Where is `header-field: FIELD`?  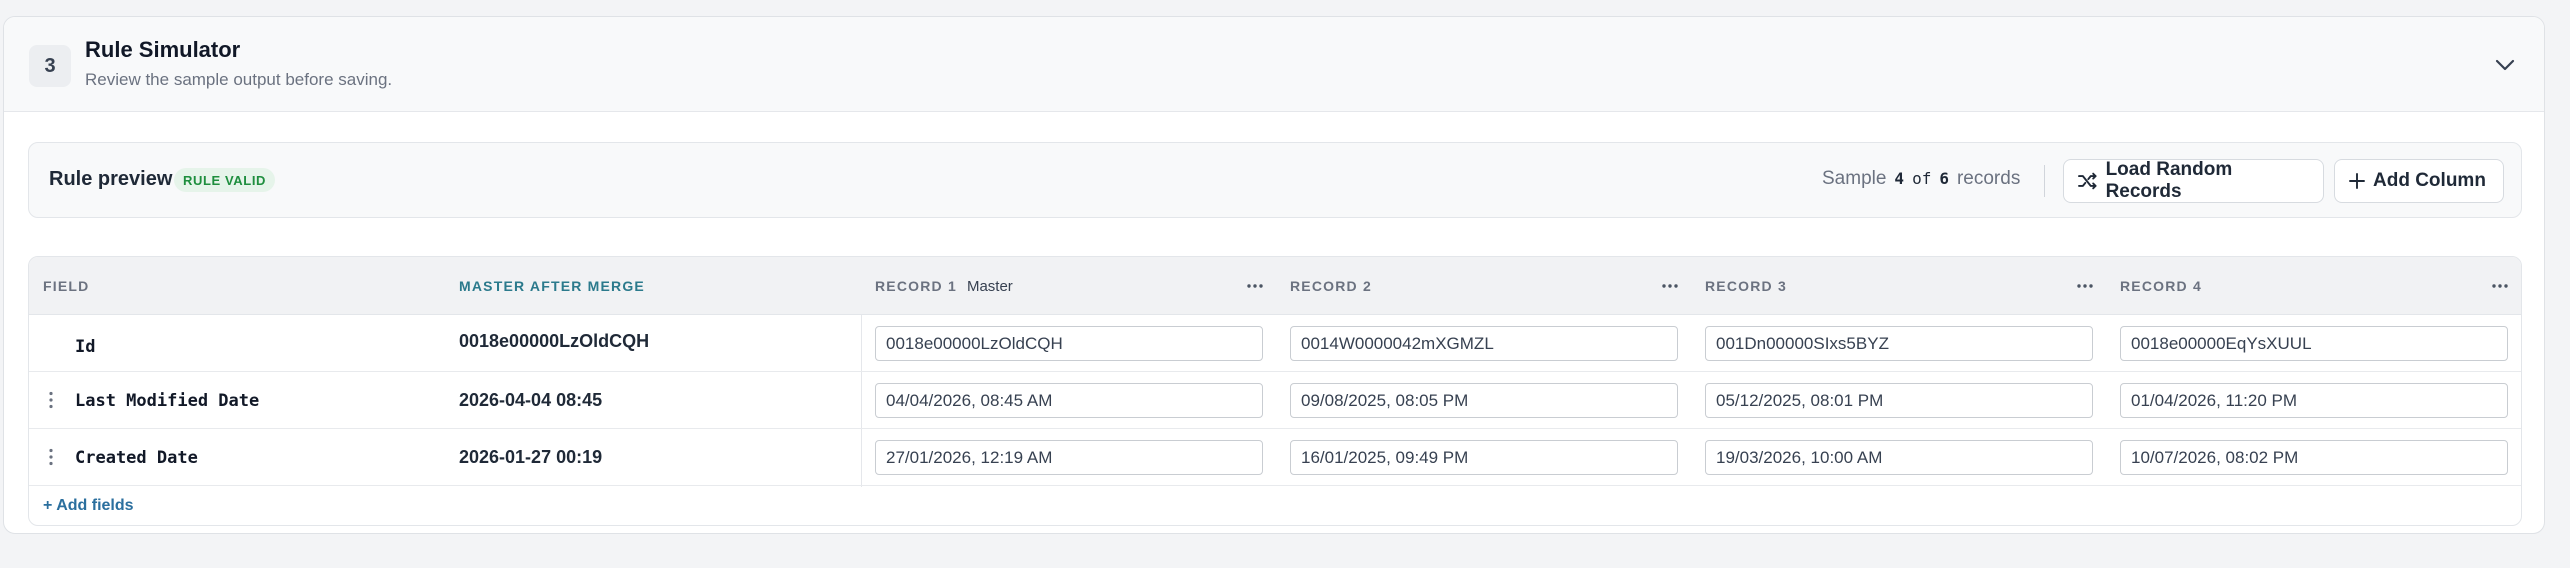
header-field: FIELD is located at coordinates (66, 286).